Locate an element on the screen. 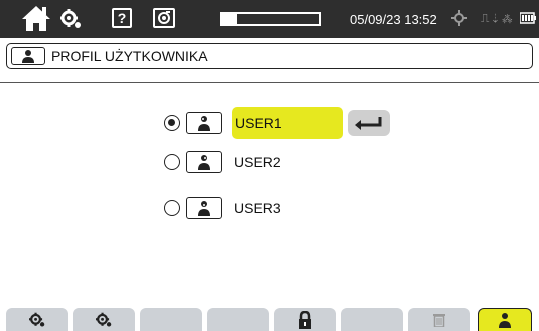 The image size is (539, 331). help-icon: ? is located at coordinates (122, 18).